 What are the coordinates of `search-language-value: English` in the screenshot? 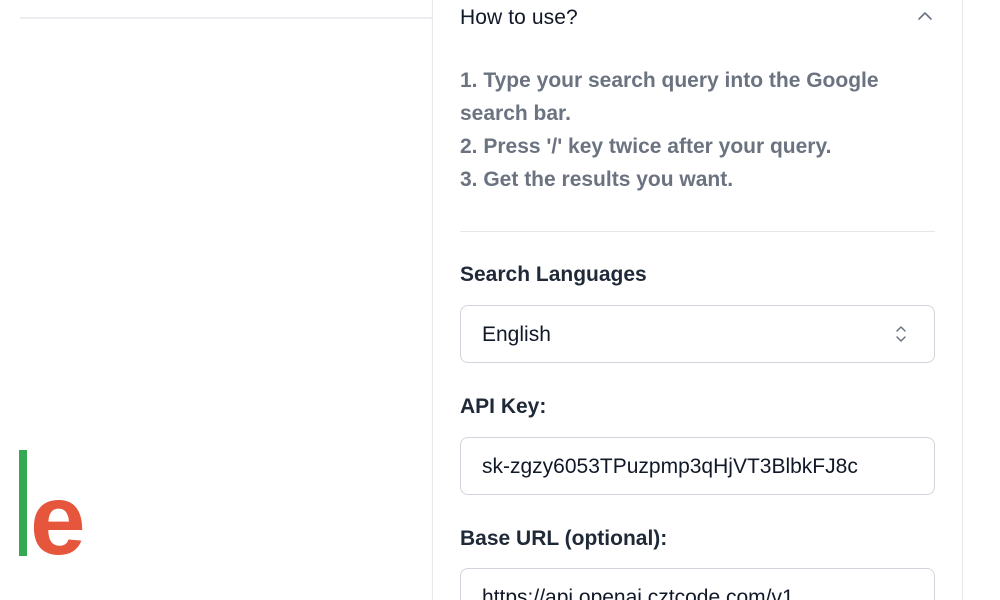 It's located at (516, 334).